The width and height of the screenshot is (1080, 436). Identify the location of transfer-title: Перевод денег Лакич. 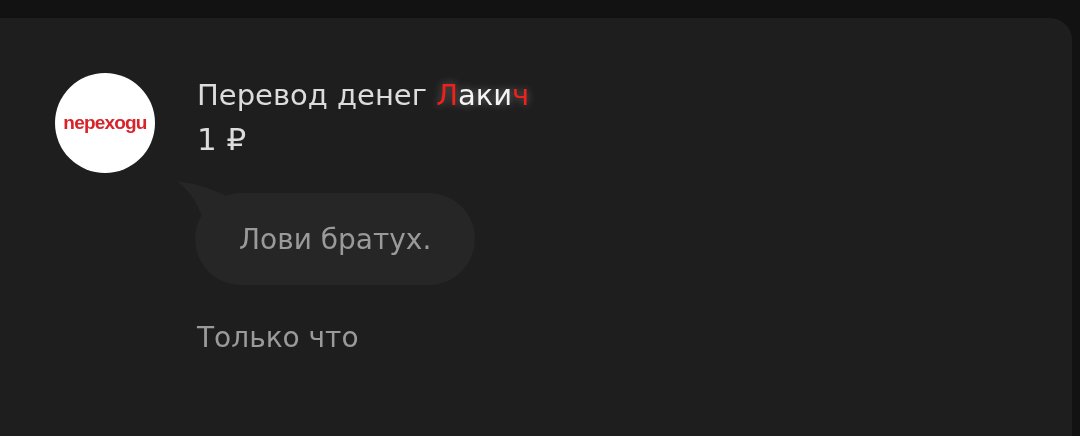
(363, 95).